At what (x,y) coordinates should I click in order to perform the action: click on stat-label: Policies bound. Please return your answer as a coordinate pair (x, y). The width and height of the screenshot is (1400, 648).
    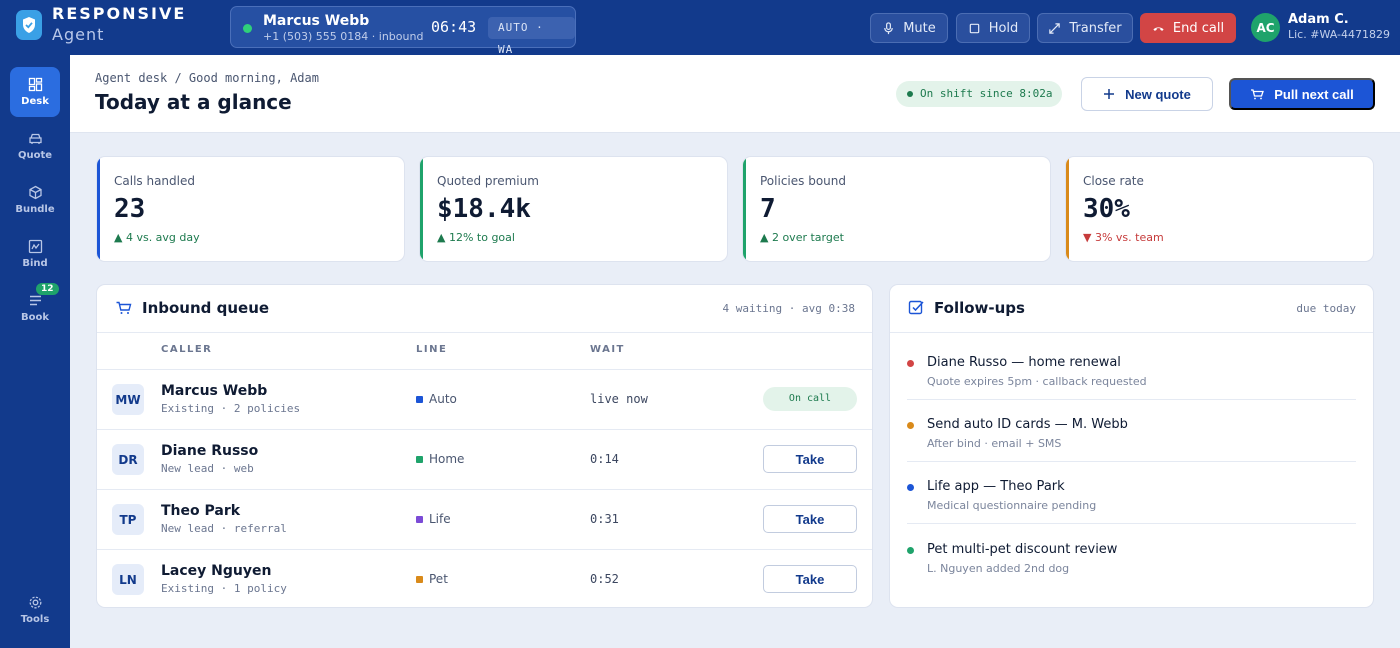
    Looking at the image, I should click on (803, 181).